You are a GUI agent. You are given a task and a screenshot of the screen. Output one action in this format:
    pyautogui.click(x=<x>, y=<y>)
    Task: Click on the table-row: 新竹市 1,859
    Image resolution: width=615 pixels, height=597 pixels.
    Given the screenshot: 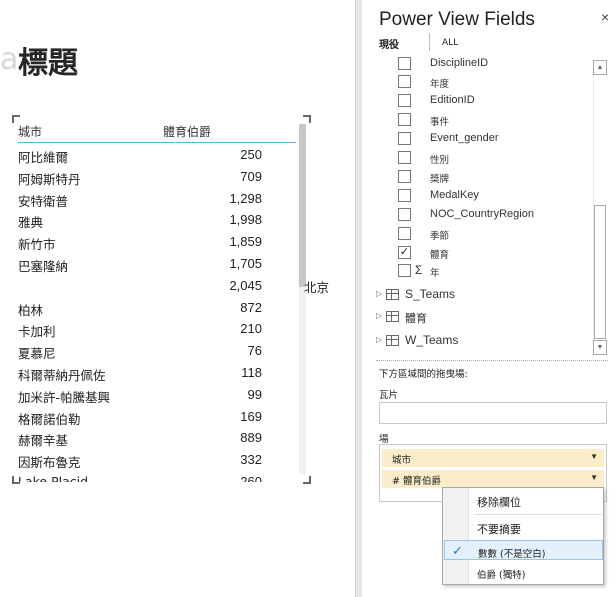 What is the action you would take?
    pyautogui.click(x=157, y=241)
    